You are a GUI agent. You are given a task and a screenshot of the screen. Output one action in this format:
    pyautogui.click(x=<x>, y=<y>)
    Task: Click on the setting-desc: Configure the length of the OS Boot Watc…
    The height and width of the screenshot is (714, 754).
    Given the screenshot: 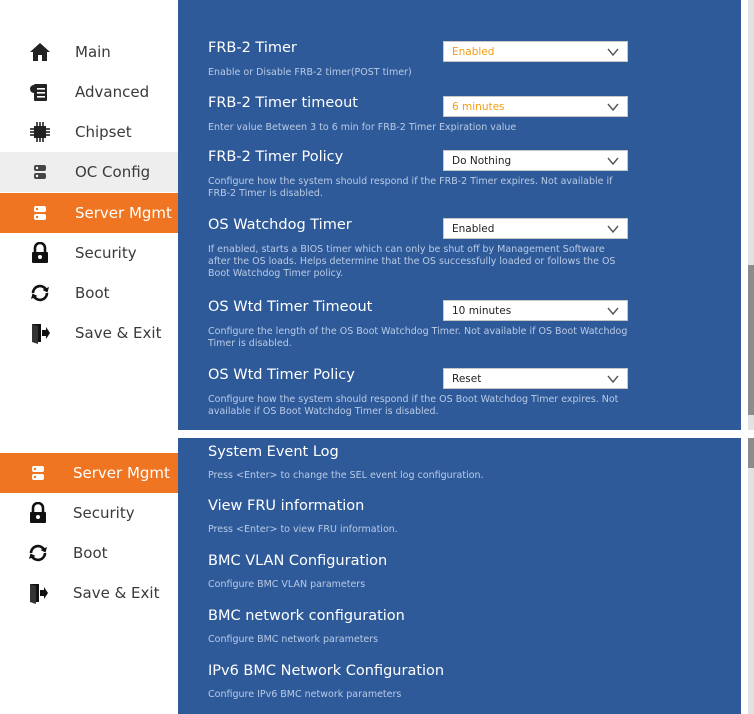 What is the action you would take?
    pyautogui.click(x=418, y=337)
    